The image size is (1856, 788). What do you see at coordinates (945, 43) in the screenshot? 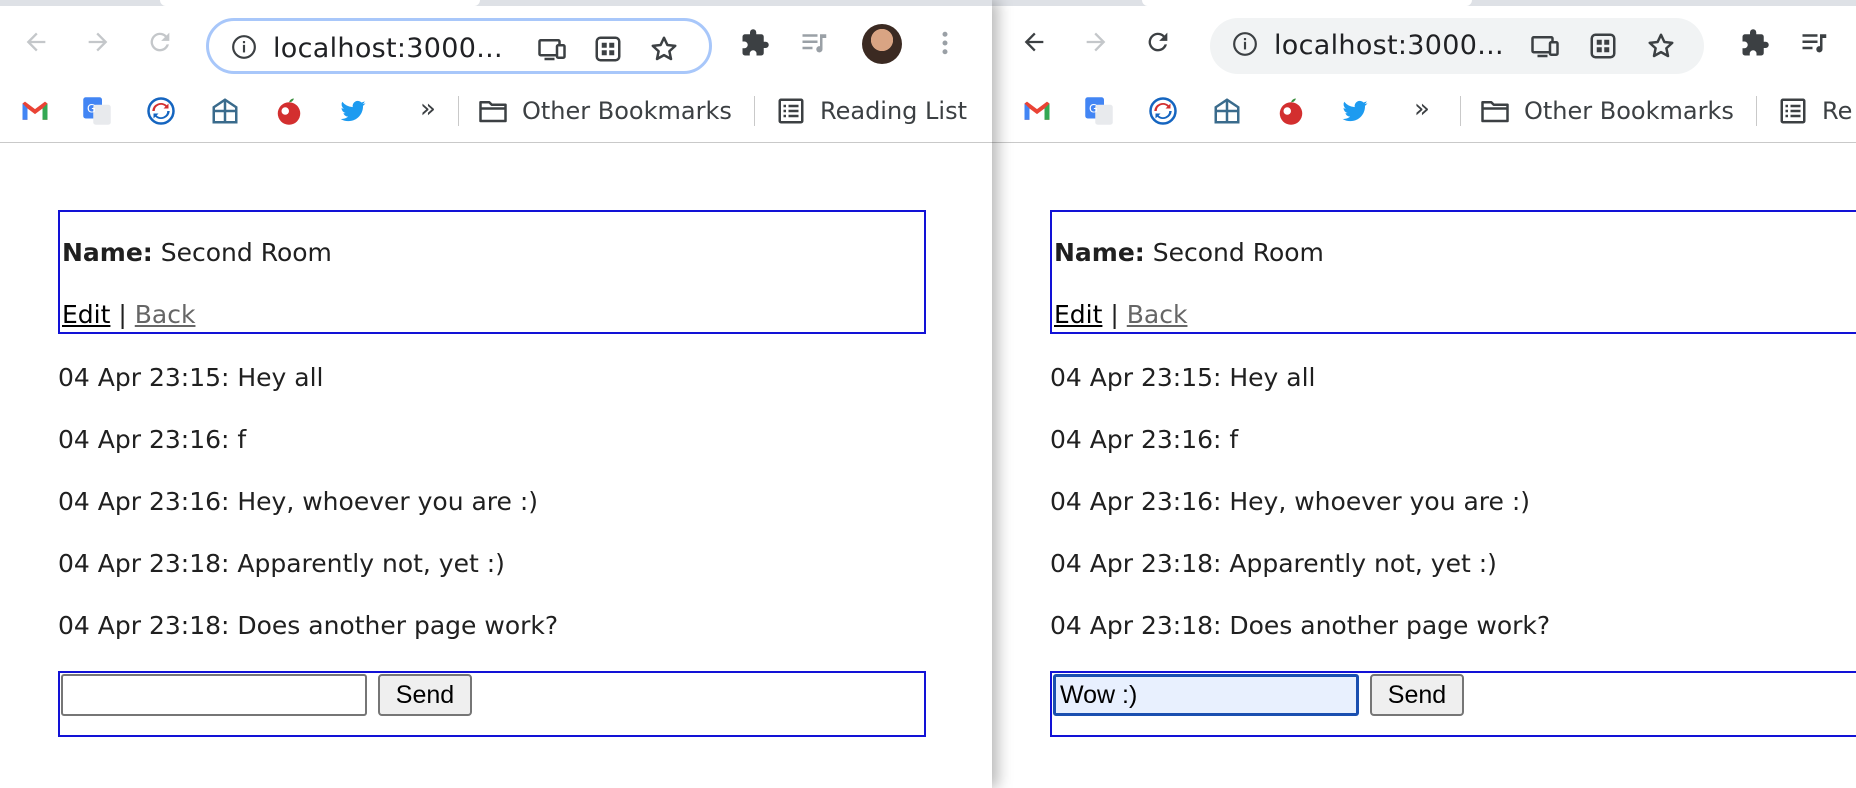
I see `kebab-menu-icon` at bounding box center [945, 43].